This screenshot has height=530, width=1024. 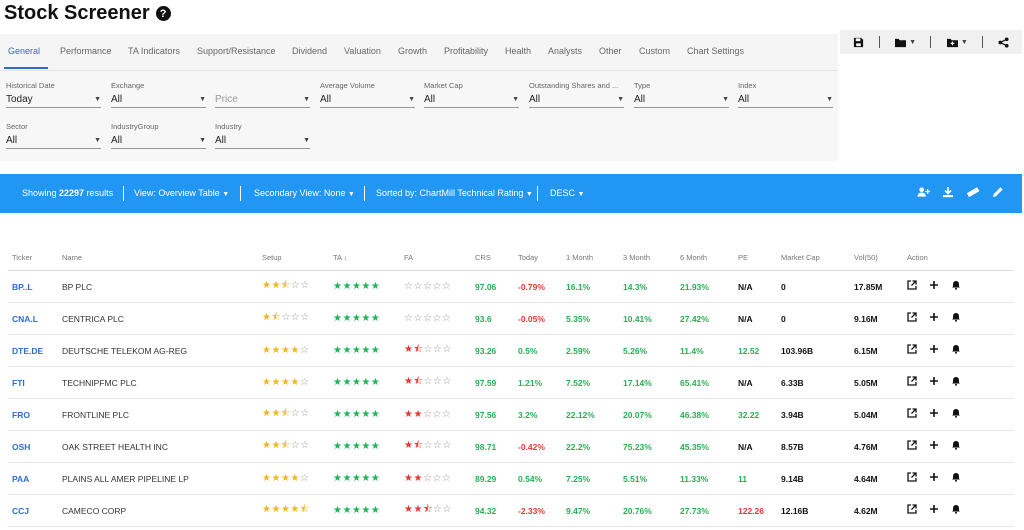 What do you see at coordinates (948, 193) in the screenshot?
I see `download-icon` at bounding box center [948, 193].